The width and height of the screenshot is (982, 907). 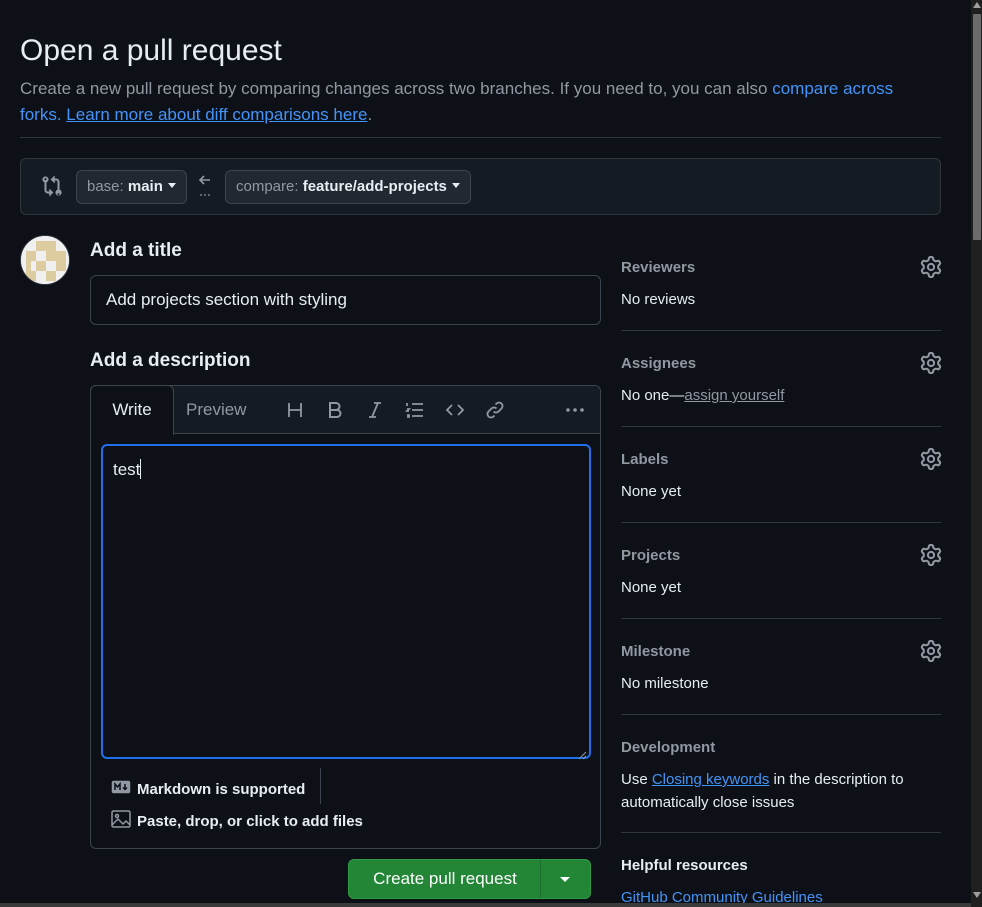 What do you see at coordinates (645, 459) in the screenshot?
I see `labels-heading: Labels` at bounding box center [645, 459].